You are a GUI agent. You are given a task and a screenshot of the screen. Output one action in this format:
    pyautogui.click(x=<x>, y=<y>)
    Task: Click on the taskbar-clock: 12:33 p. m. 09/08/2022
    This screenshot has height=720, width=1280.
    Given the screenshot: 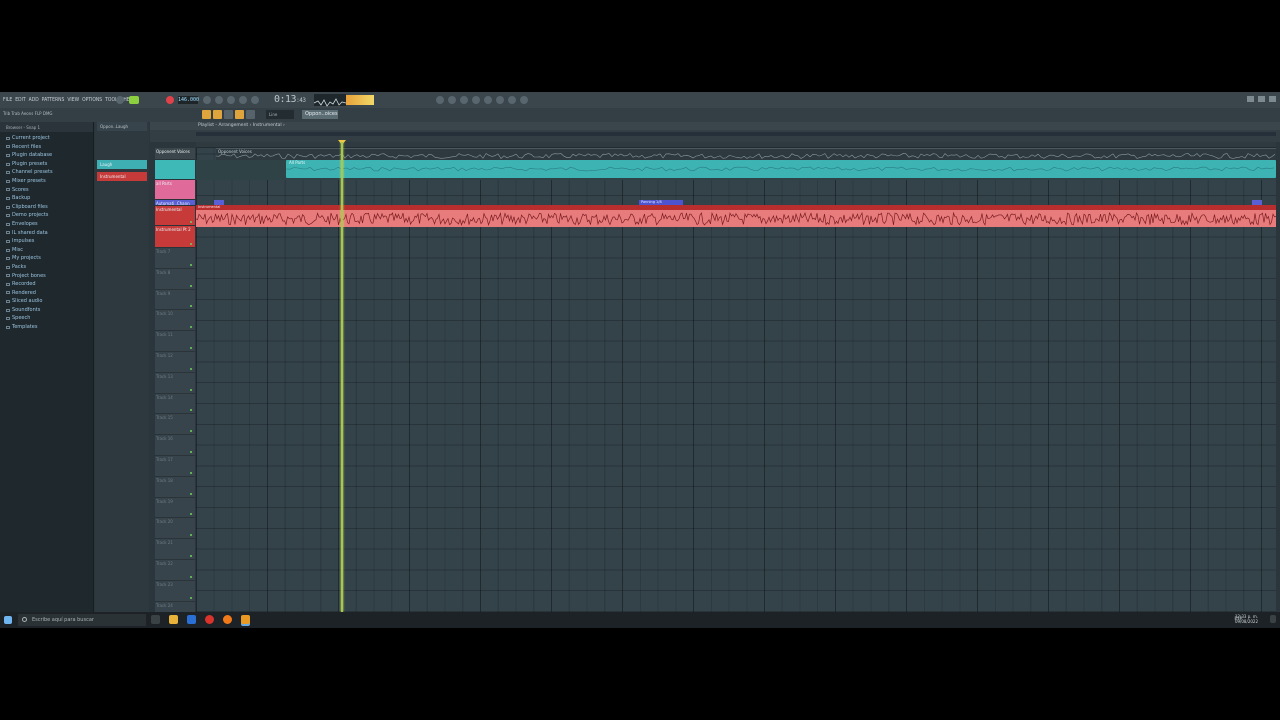 What is the action you would take?
    pyautogui.click(x=1246, y=619)
    